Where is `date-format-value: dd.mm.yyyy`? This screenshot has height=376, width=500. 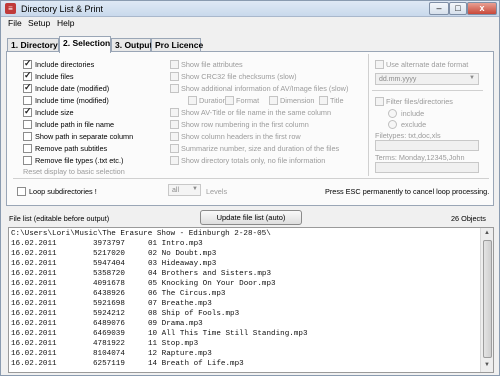 date-format-value: dd.mm.yyyy is located at coordinates (398, 79).